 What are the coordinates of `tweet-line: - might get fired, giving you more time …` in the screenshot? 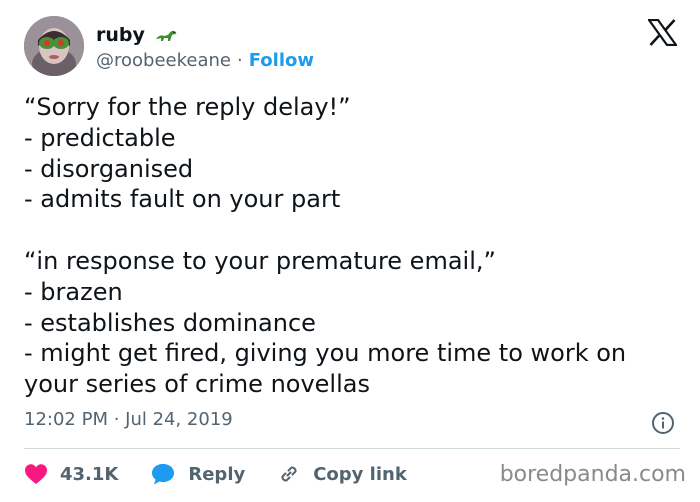 It's located at (325, 353).